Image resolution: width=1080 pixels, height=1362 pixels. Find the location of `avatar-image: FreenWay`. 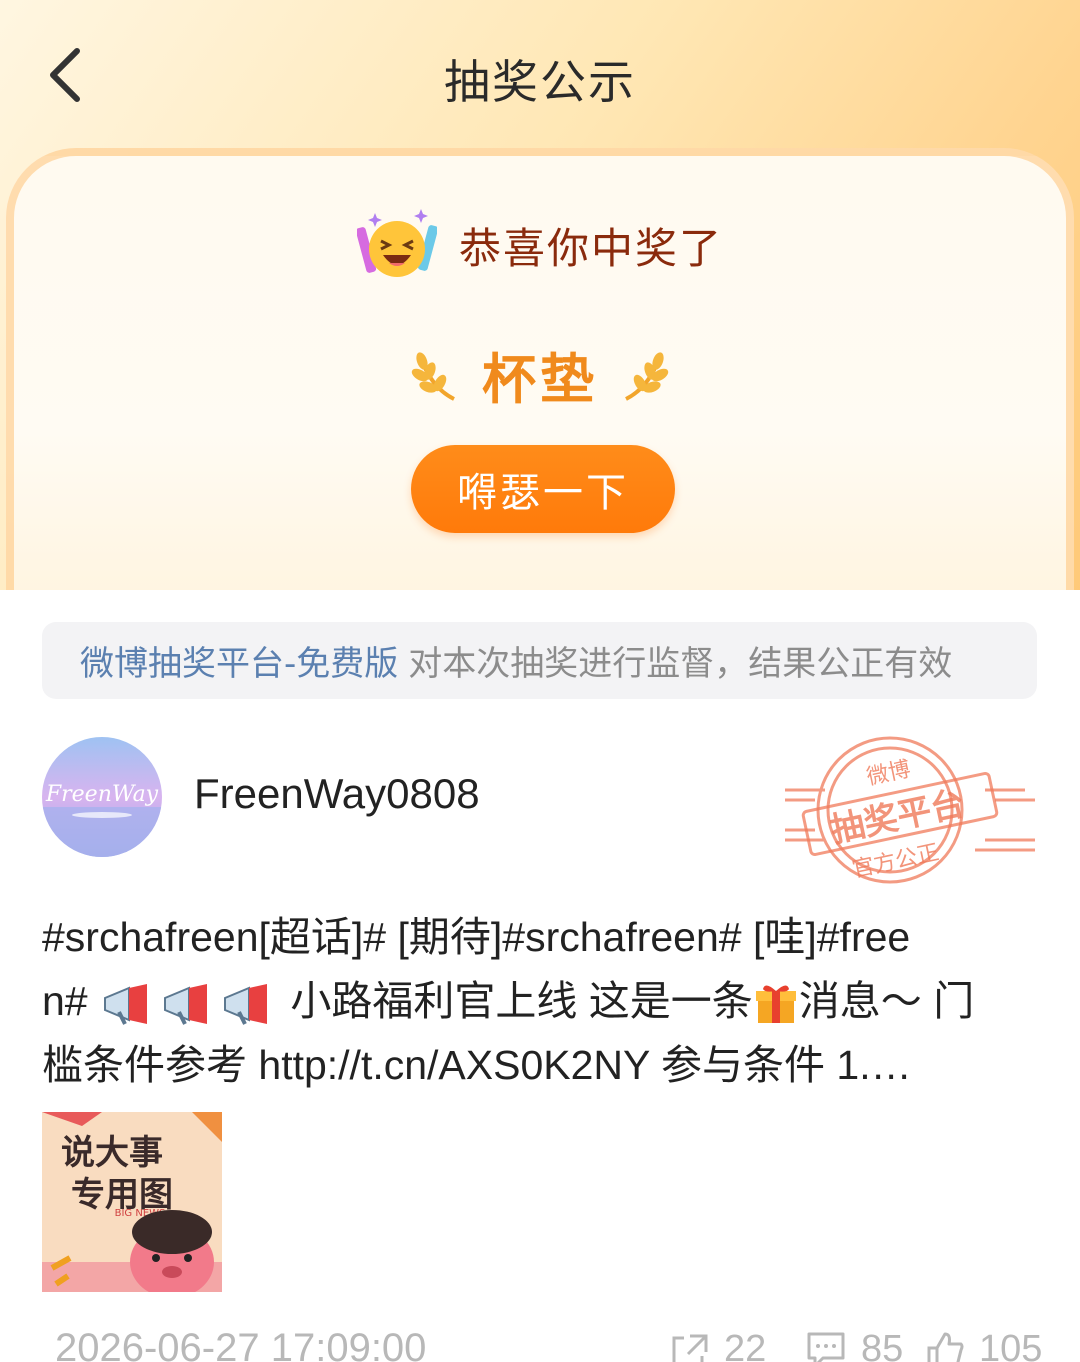

avatar-image: FreenWay is located at coordinates (102, 797).